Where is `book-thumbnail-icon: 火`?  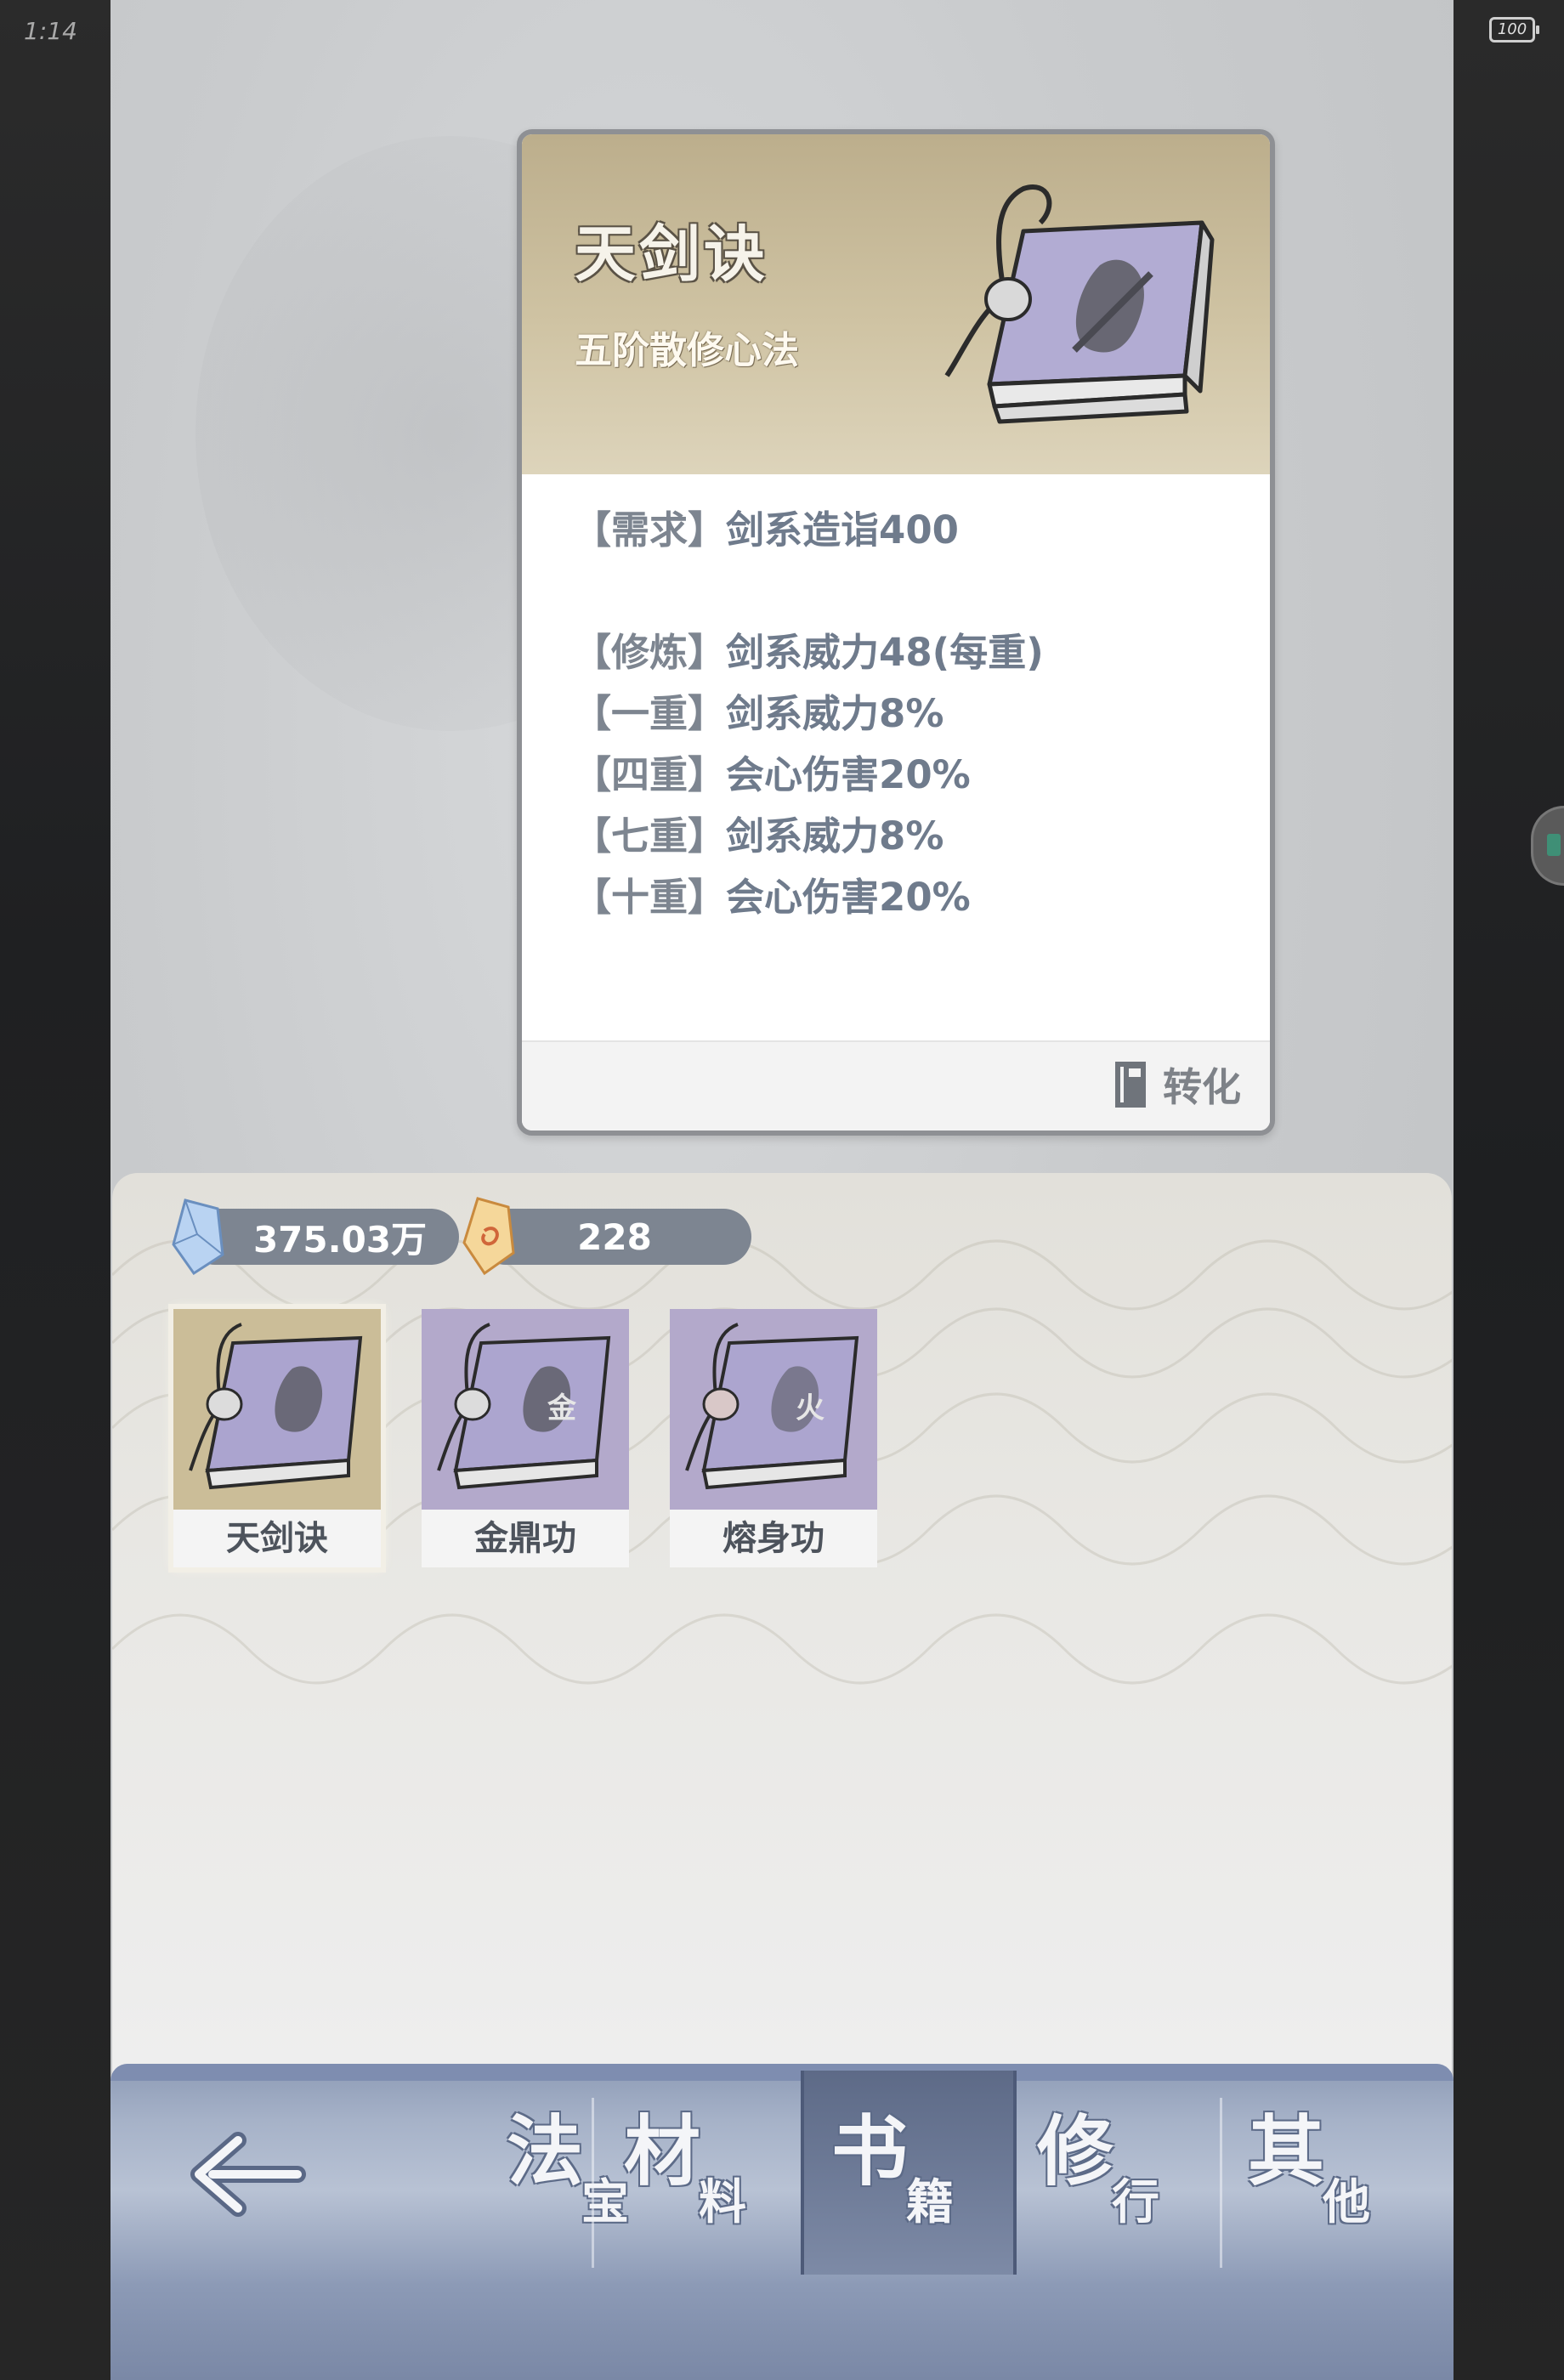
book-thumbnail-icon: 火 is located at coordinates (773, 1409).